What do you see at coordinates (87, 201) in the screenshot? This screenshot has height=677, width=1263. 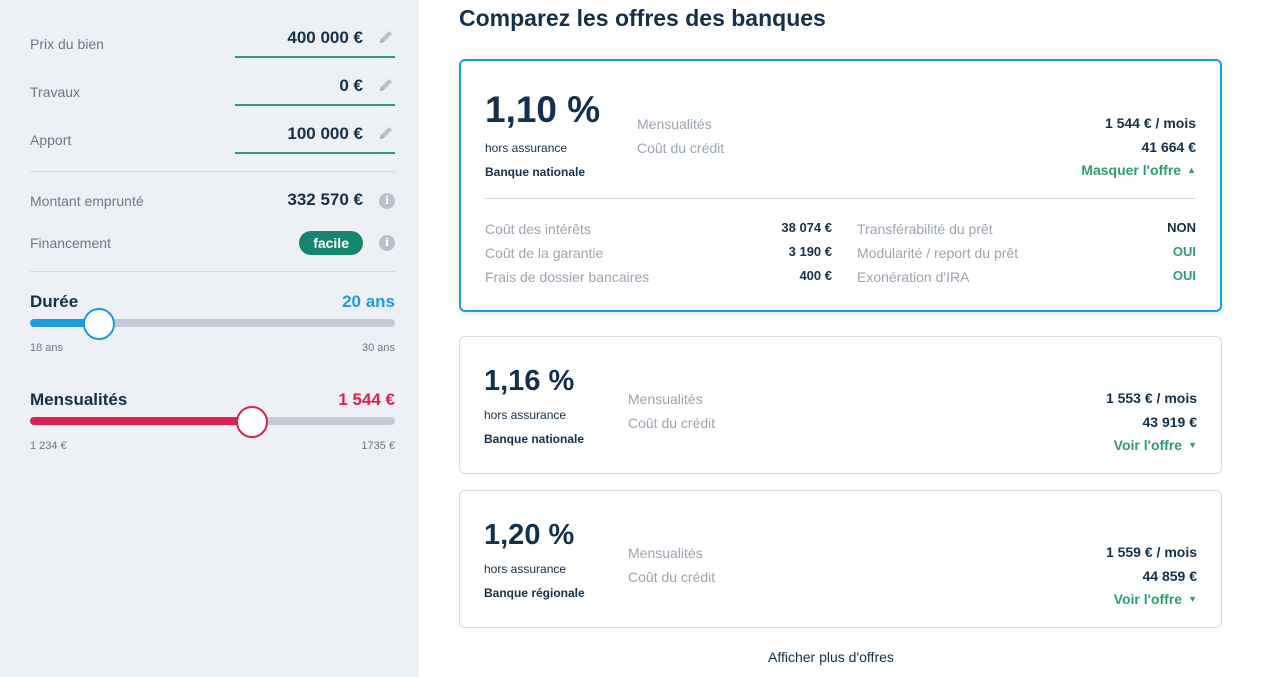 I see `montant-label: Montant emprunté` at bounding box center [87, 201].